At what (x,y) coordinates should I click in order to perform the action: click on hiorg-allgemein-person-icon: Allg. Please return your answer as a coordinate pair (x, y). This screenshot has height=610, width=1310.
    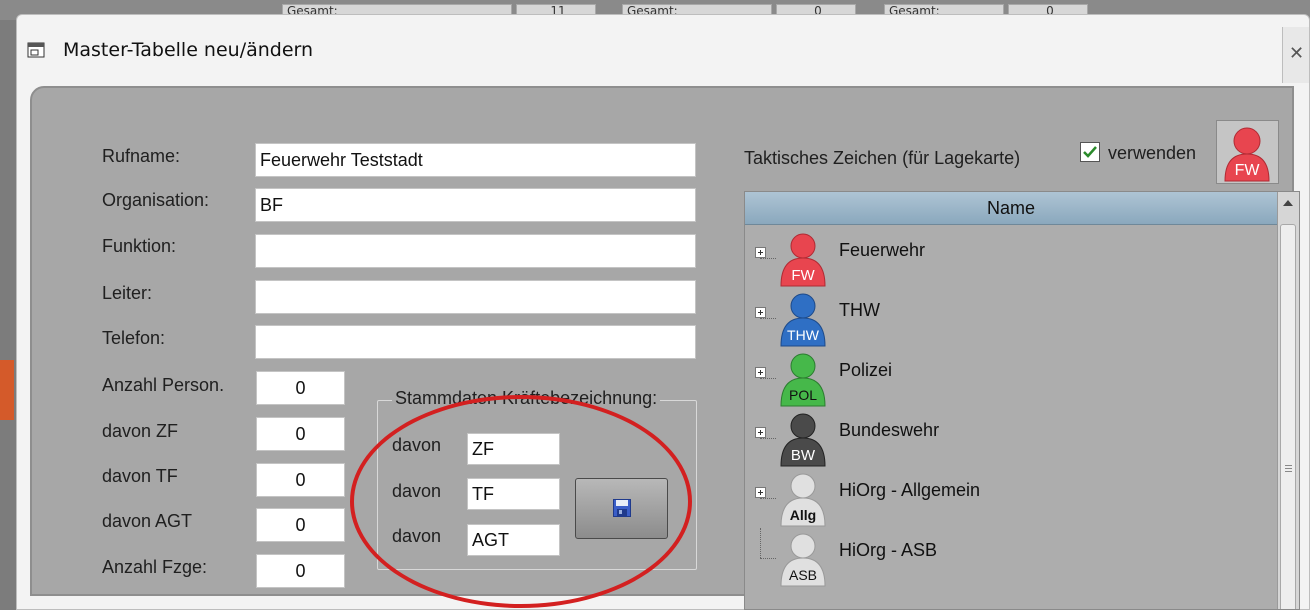
    Looking at the image, I should click on (803, 500).